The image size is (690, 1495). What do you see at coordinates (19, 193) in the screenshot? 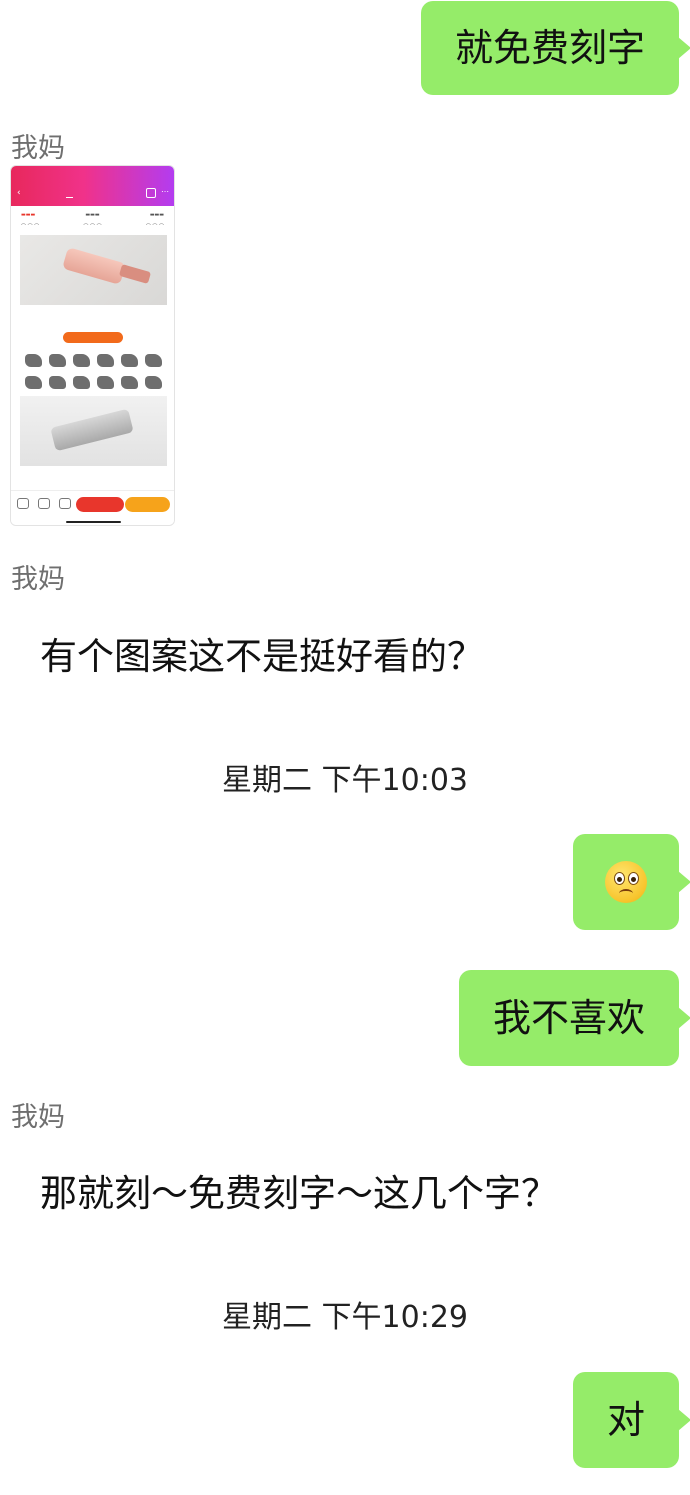
I see `back-icon: ‹` at bounding box center [19, 193].